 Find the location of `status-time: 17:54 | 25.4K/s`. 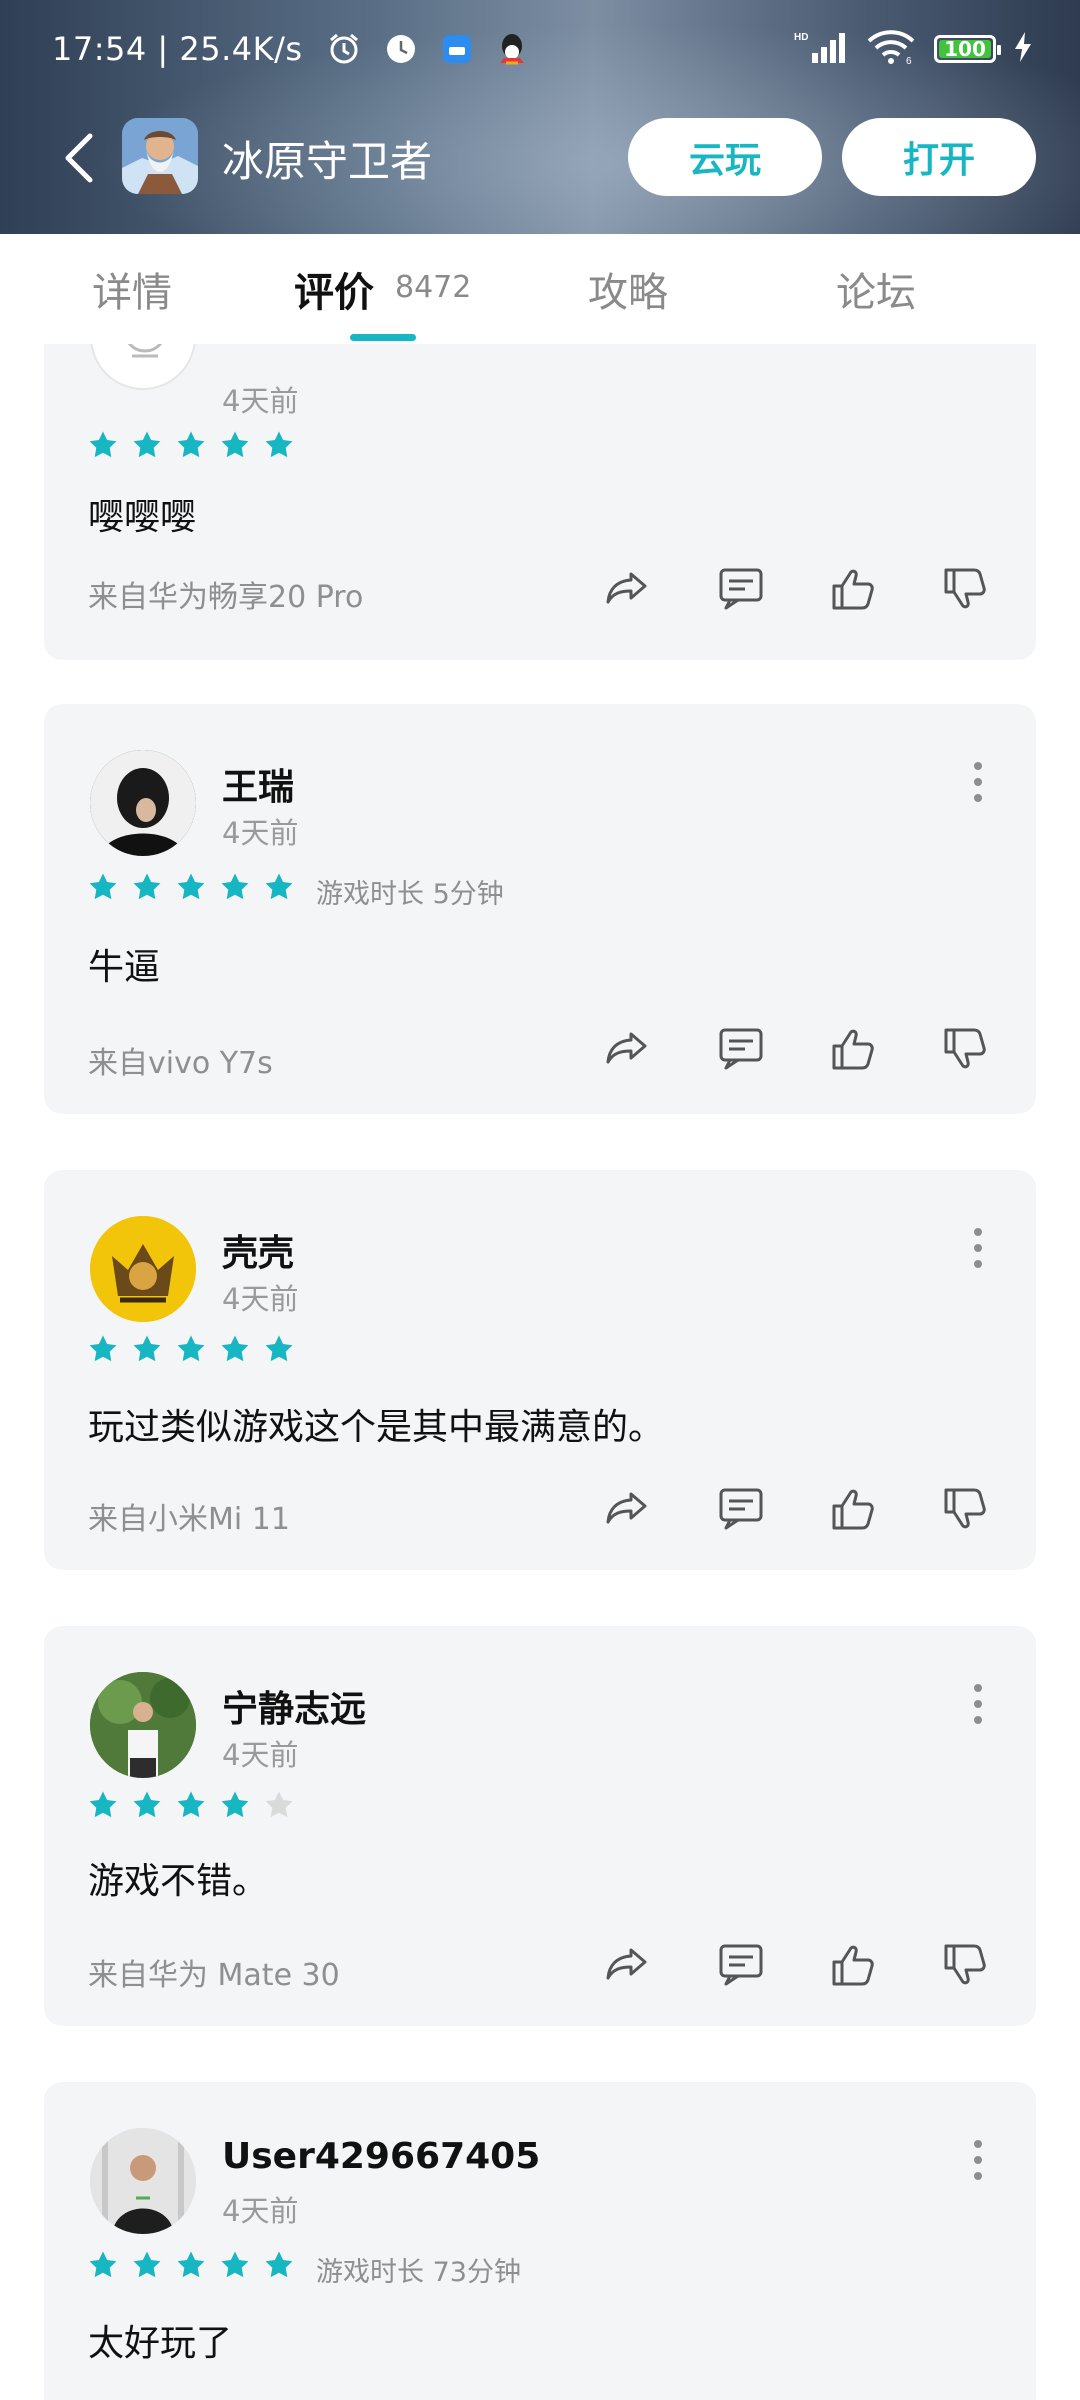

status-time: 17:54 | 25.4K/s is located at coordinates (177, 49).